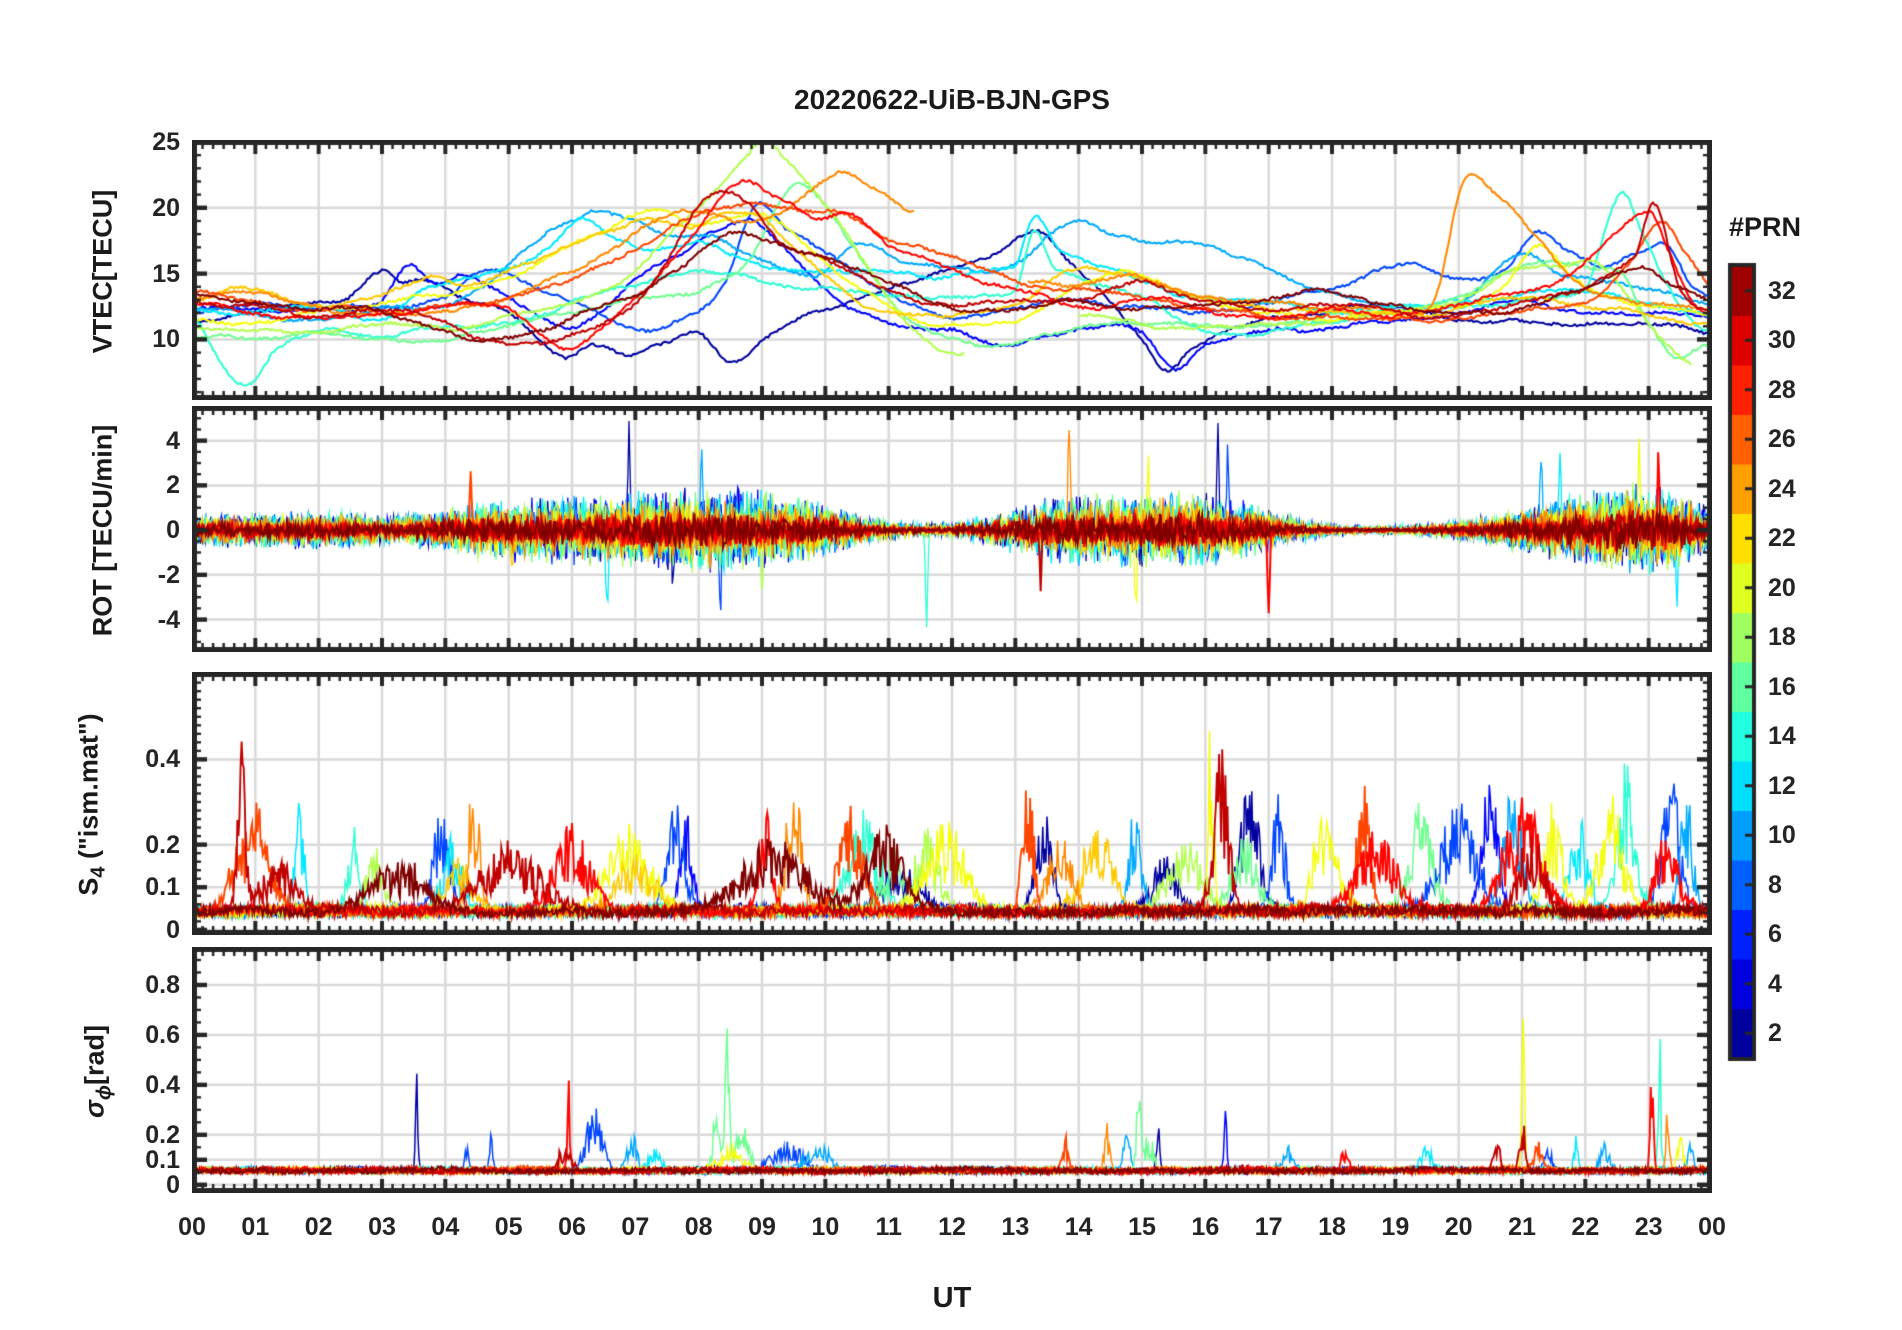  I want to click on y-tick-label: 10, so click(166, 339).